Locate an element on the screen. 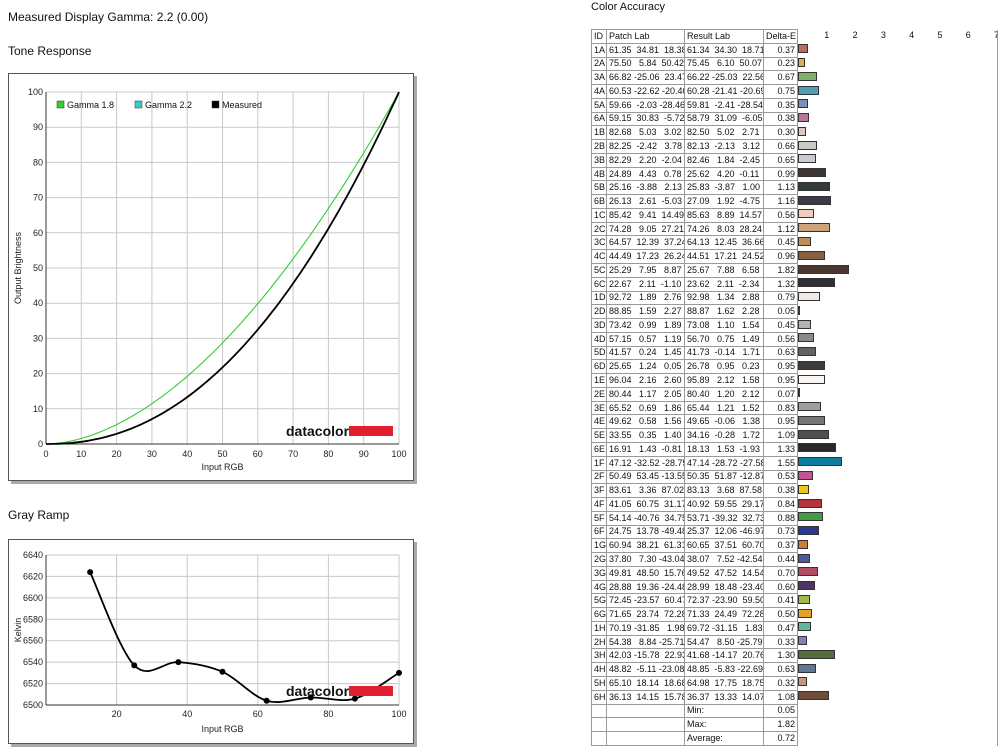 The image size is (1000, 752). table-row: 3E 65.52 0.69 1.86 65.44 1.21 1.52 0.83 is located at coordinates (794, 408).